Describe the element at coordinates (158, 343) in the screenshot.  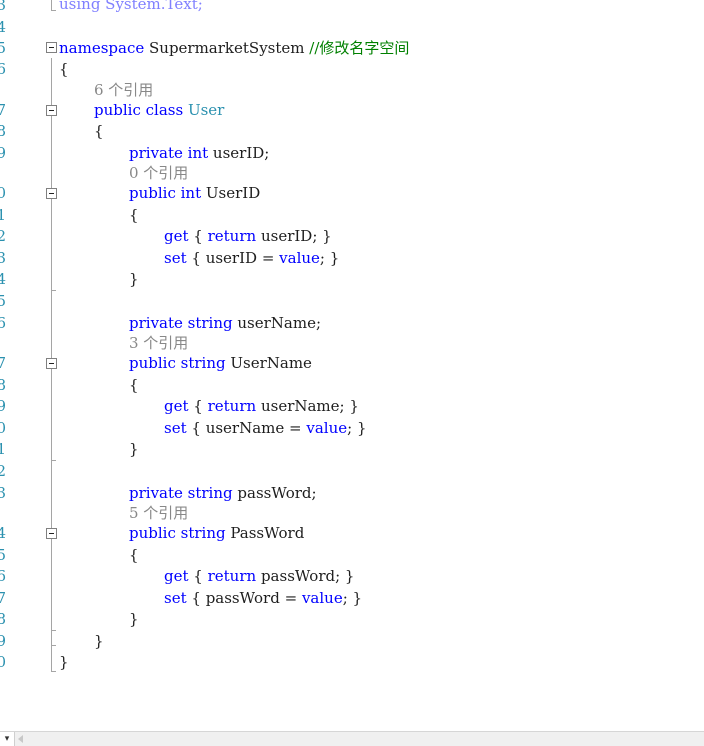
I see `codelens-references: 3 个引用` at that location.